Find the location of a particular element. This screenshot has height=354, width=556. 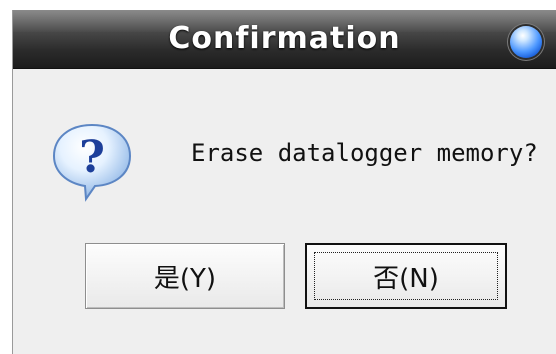

no-button: 否(N) is located at coordinates (406, 276).